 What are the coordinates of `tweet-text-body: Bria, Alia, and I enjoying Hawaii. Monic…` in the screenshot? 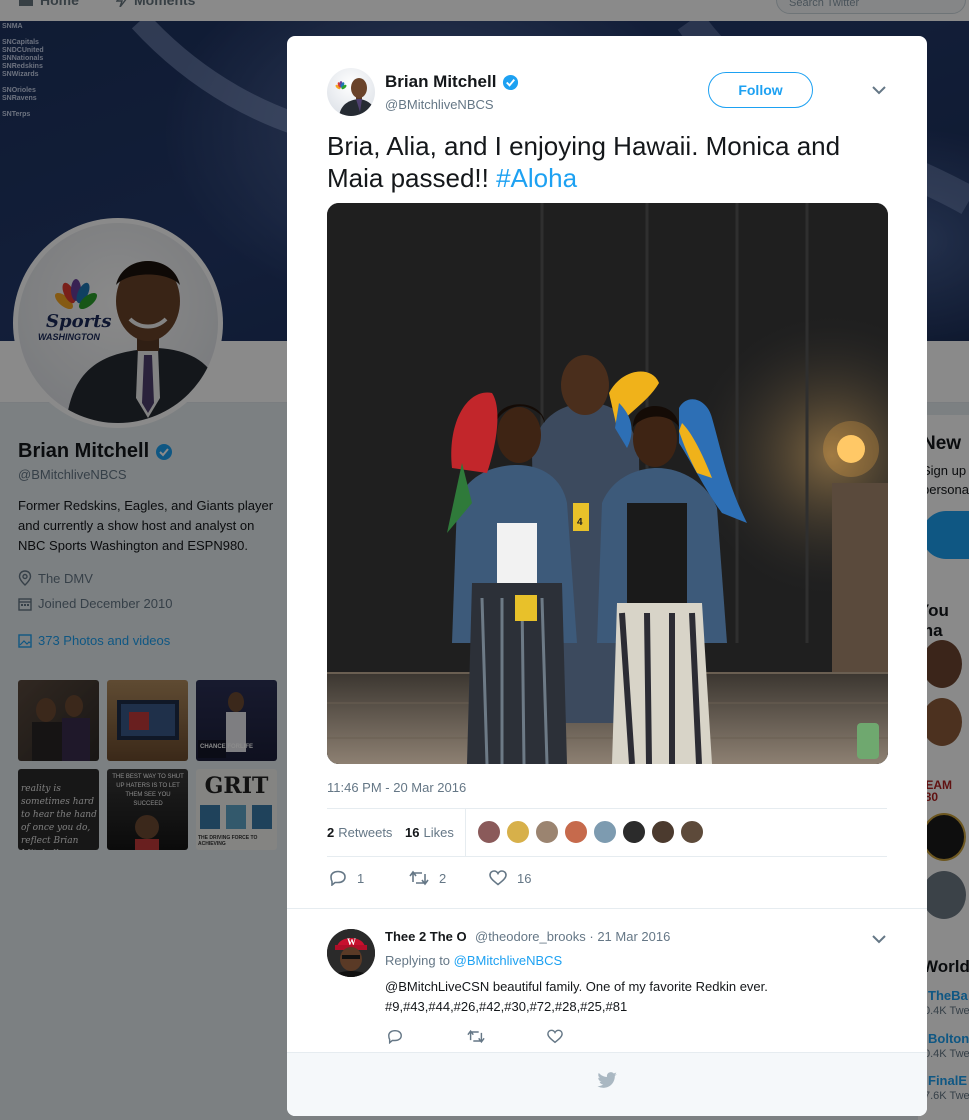 It's located at (584, 162).